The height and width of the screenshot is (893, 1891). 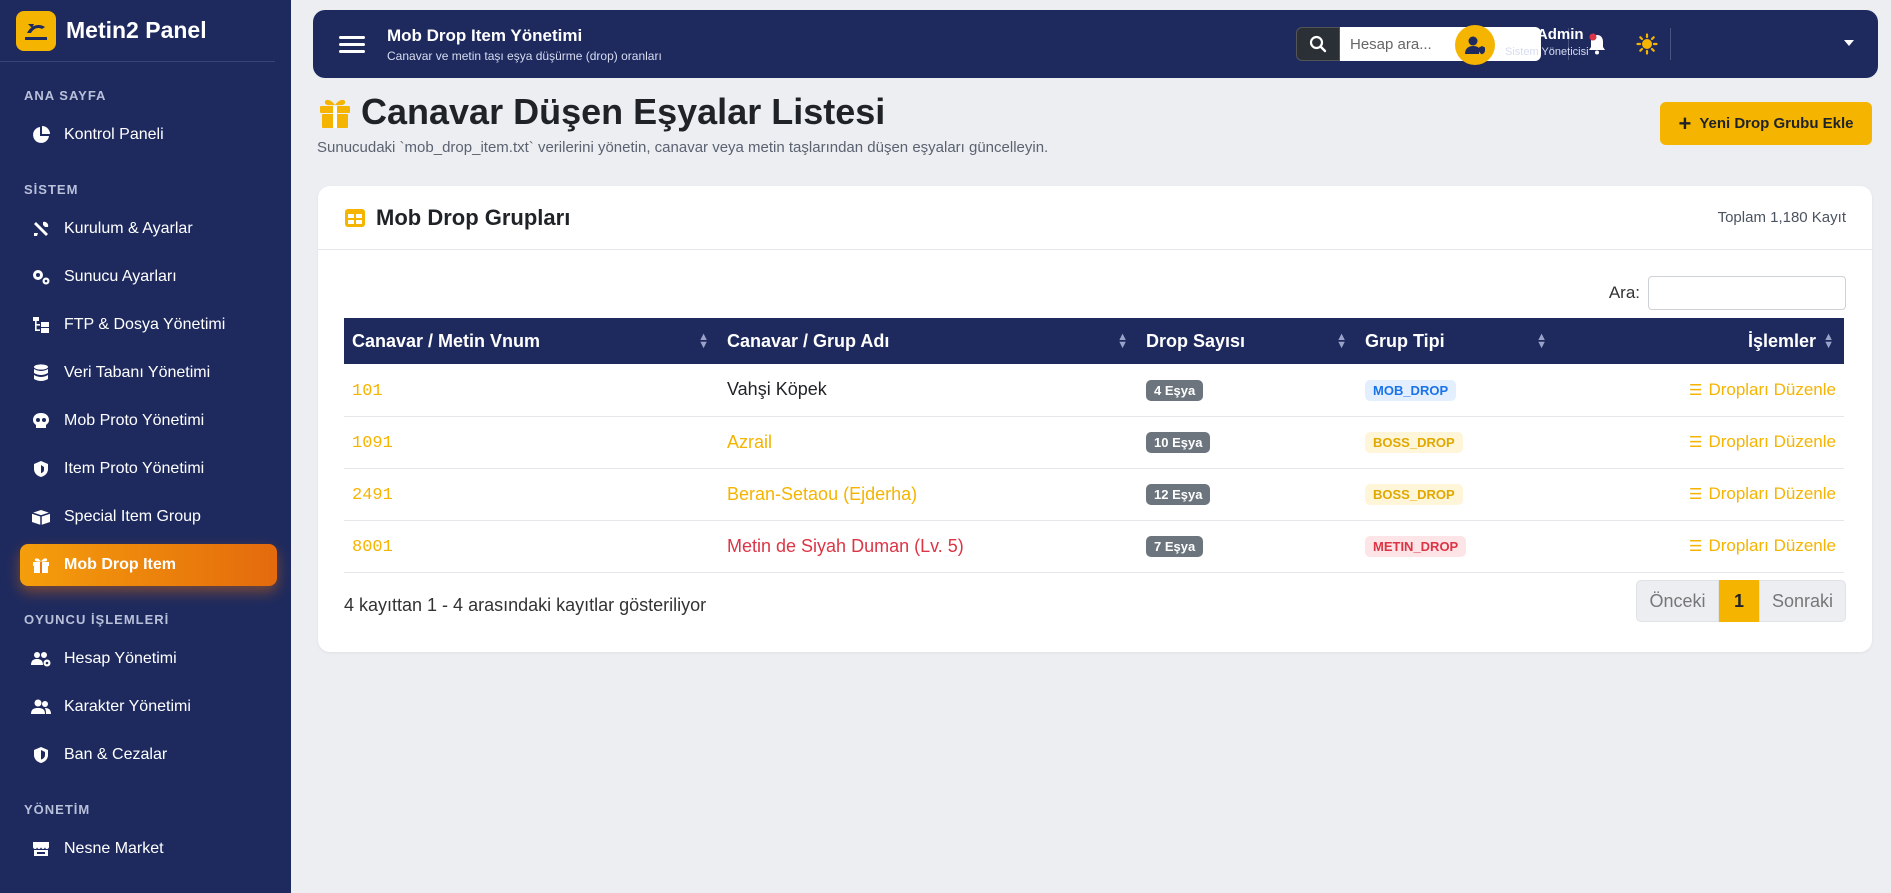 What do you see at coordinates (1547, 52) in the screenshot?
I see `user-role: Sistem Yöneticisi` at bounding box center [1547, 52].